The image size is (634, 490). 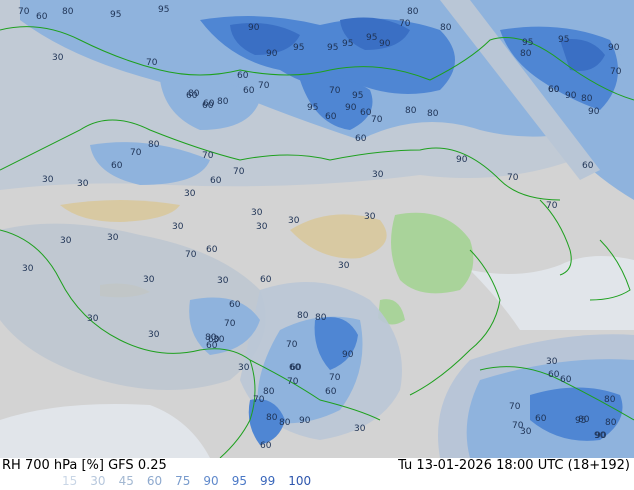 I want to click on map-title: RH 700 hPa [%] GFS 0.25, so click(x=84, y=465).